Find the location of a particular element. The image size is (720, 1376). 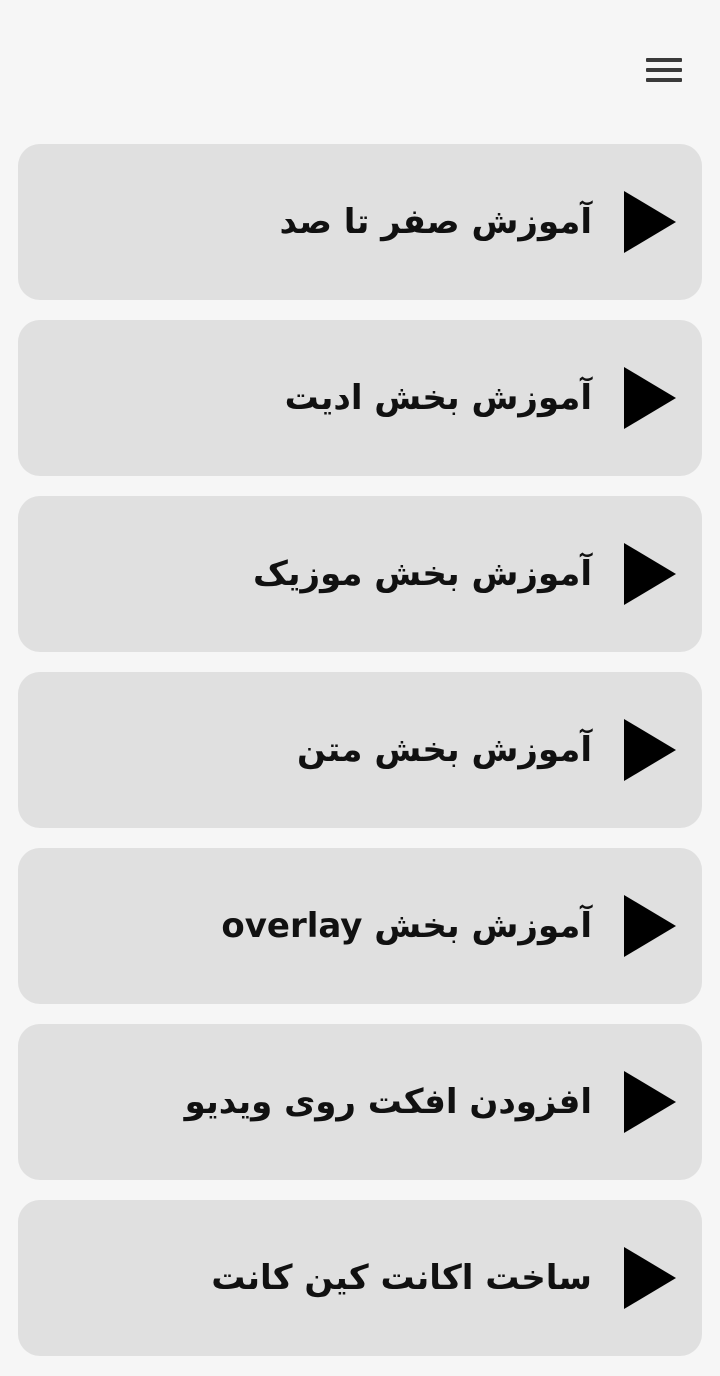

tutorial-item: آموزش بخش ادیت is located at coordinates (360, 398).